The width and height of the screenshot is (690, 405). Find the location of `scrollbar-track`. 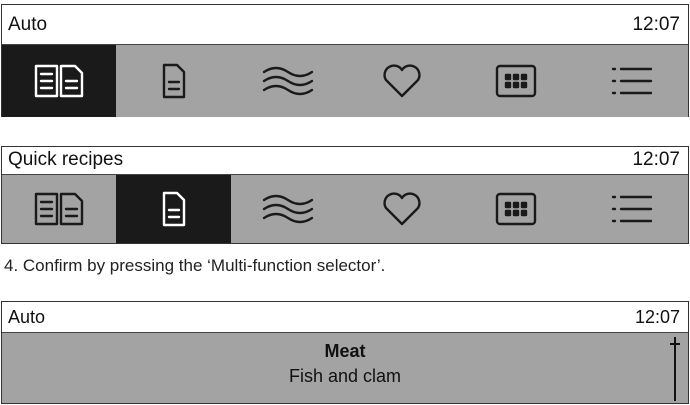

scrollbar-track is located at coordinates (675, 369).